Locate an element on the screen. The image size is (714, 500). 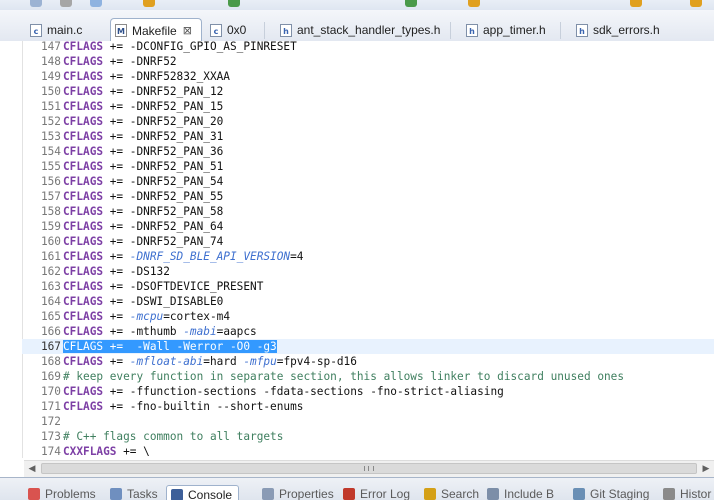
editor-tab-app-timer-h: h app_timer.h is located at coordinates (514, 30).